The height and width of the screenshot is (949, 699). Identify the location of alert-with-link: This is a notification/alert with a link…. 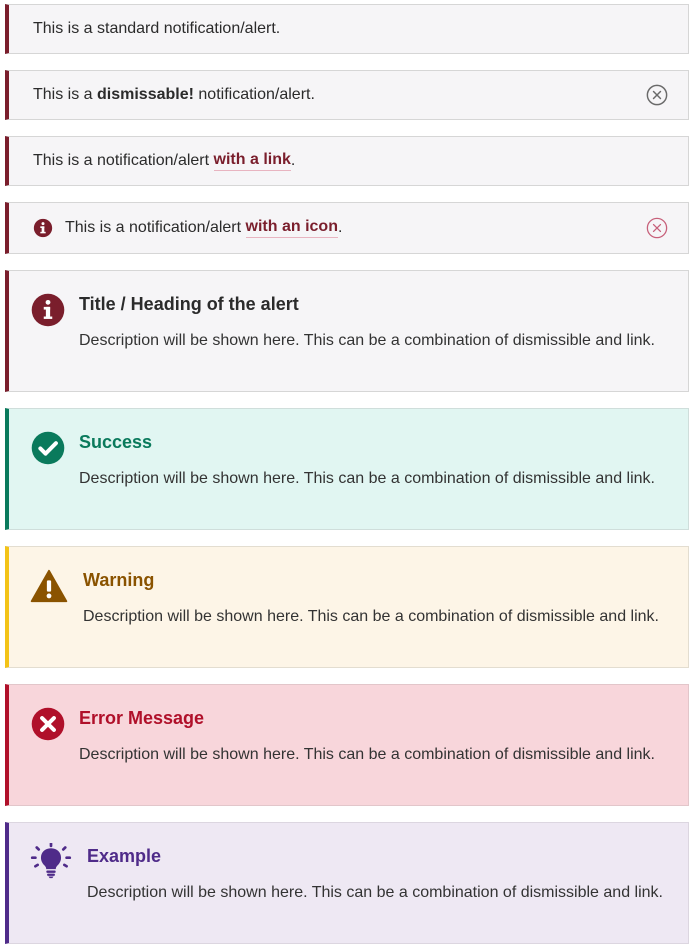
(347, 161).